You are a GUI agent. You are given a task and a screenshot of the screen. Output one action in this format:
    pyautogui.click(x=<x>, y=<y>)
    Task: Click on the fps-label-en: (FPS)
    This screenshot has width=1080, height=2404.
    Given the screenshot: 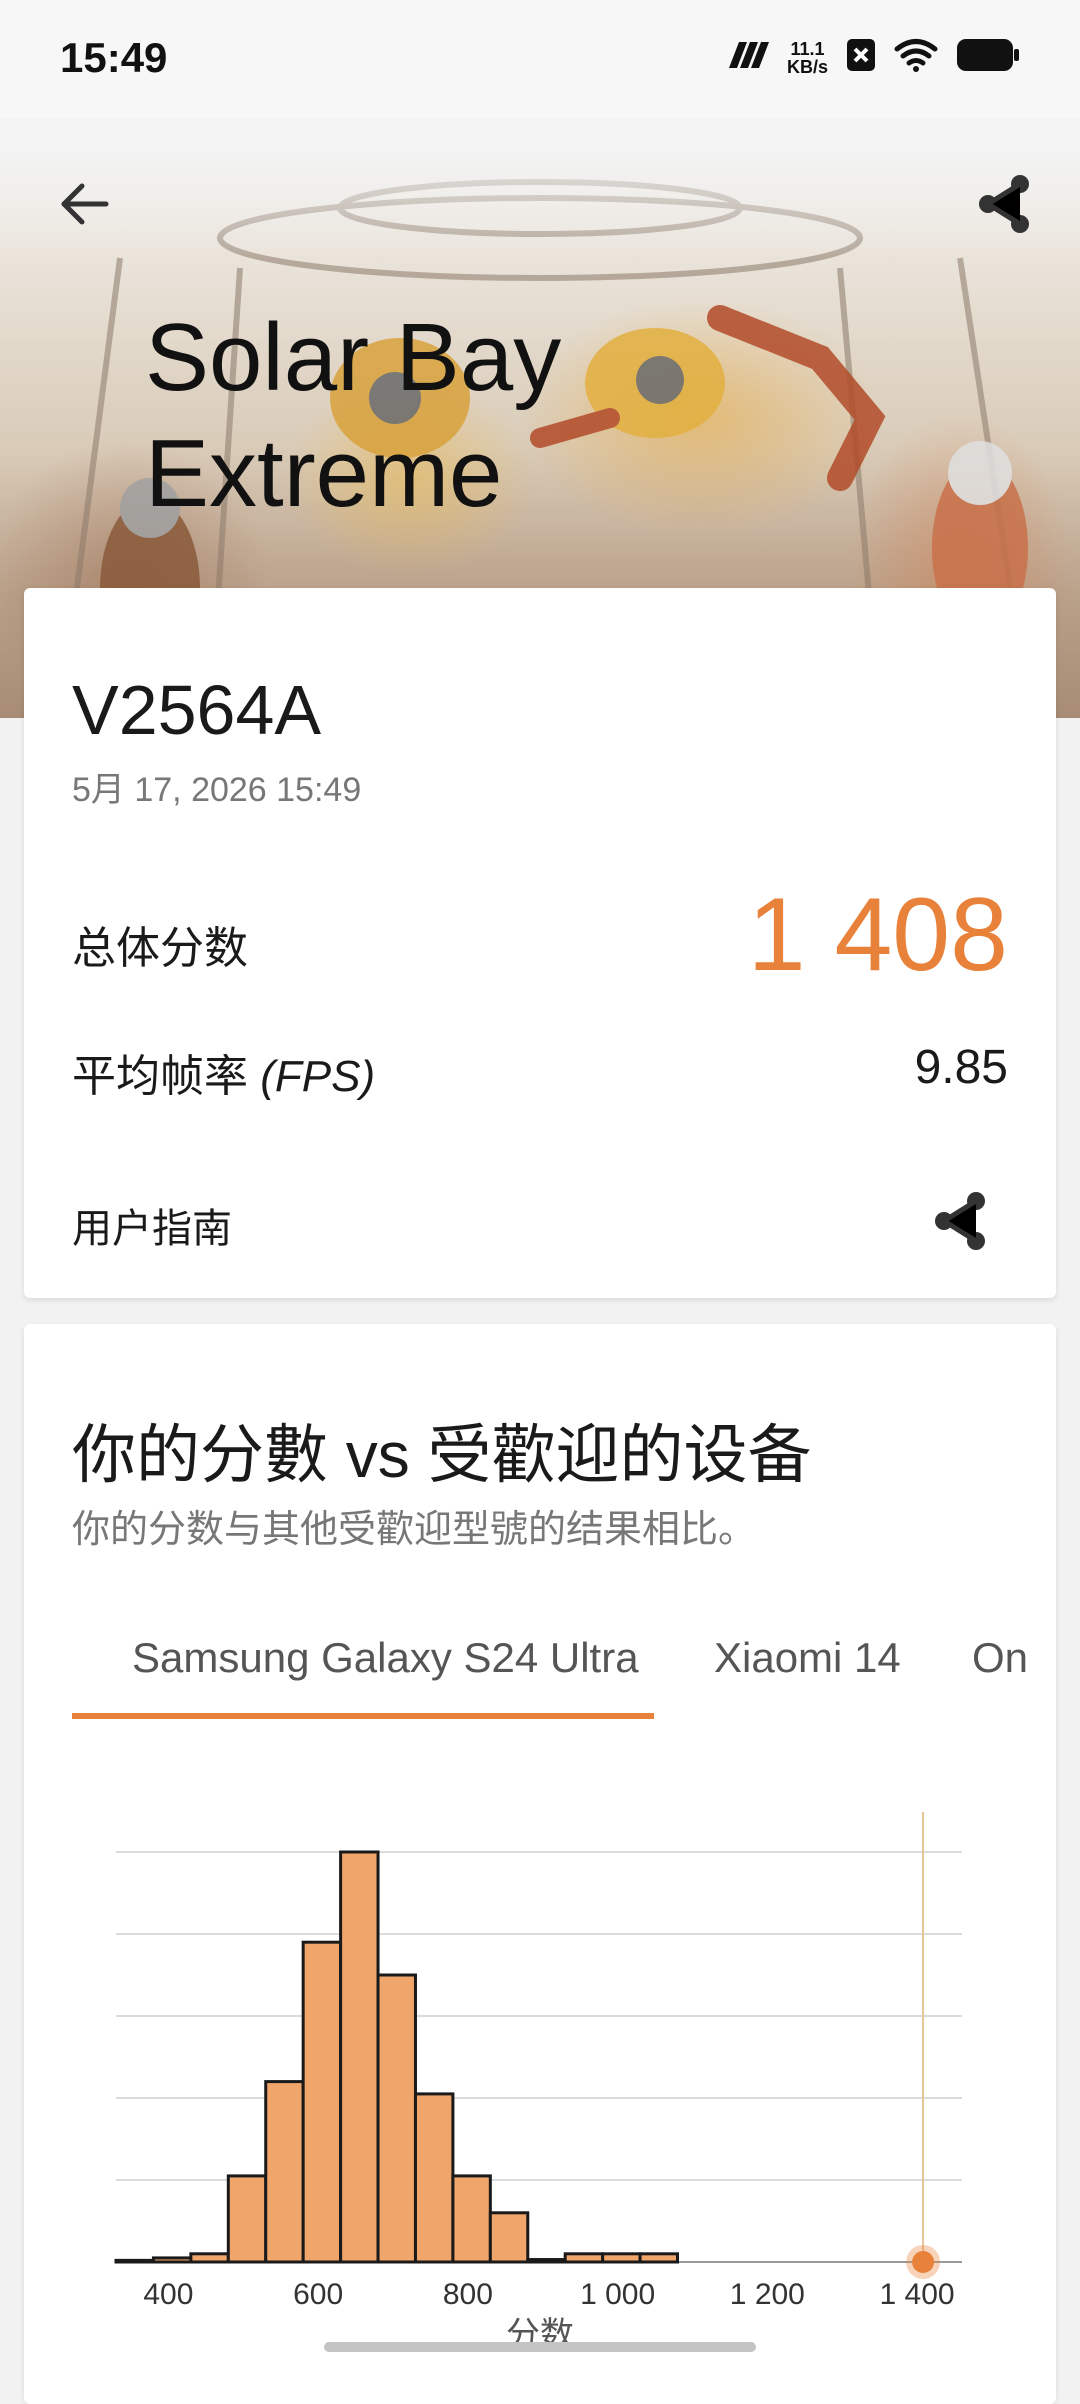 What is the action you would take?
    pyautogui.click(x=318, y=1076)
    